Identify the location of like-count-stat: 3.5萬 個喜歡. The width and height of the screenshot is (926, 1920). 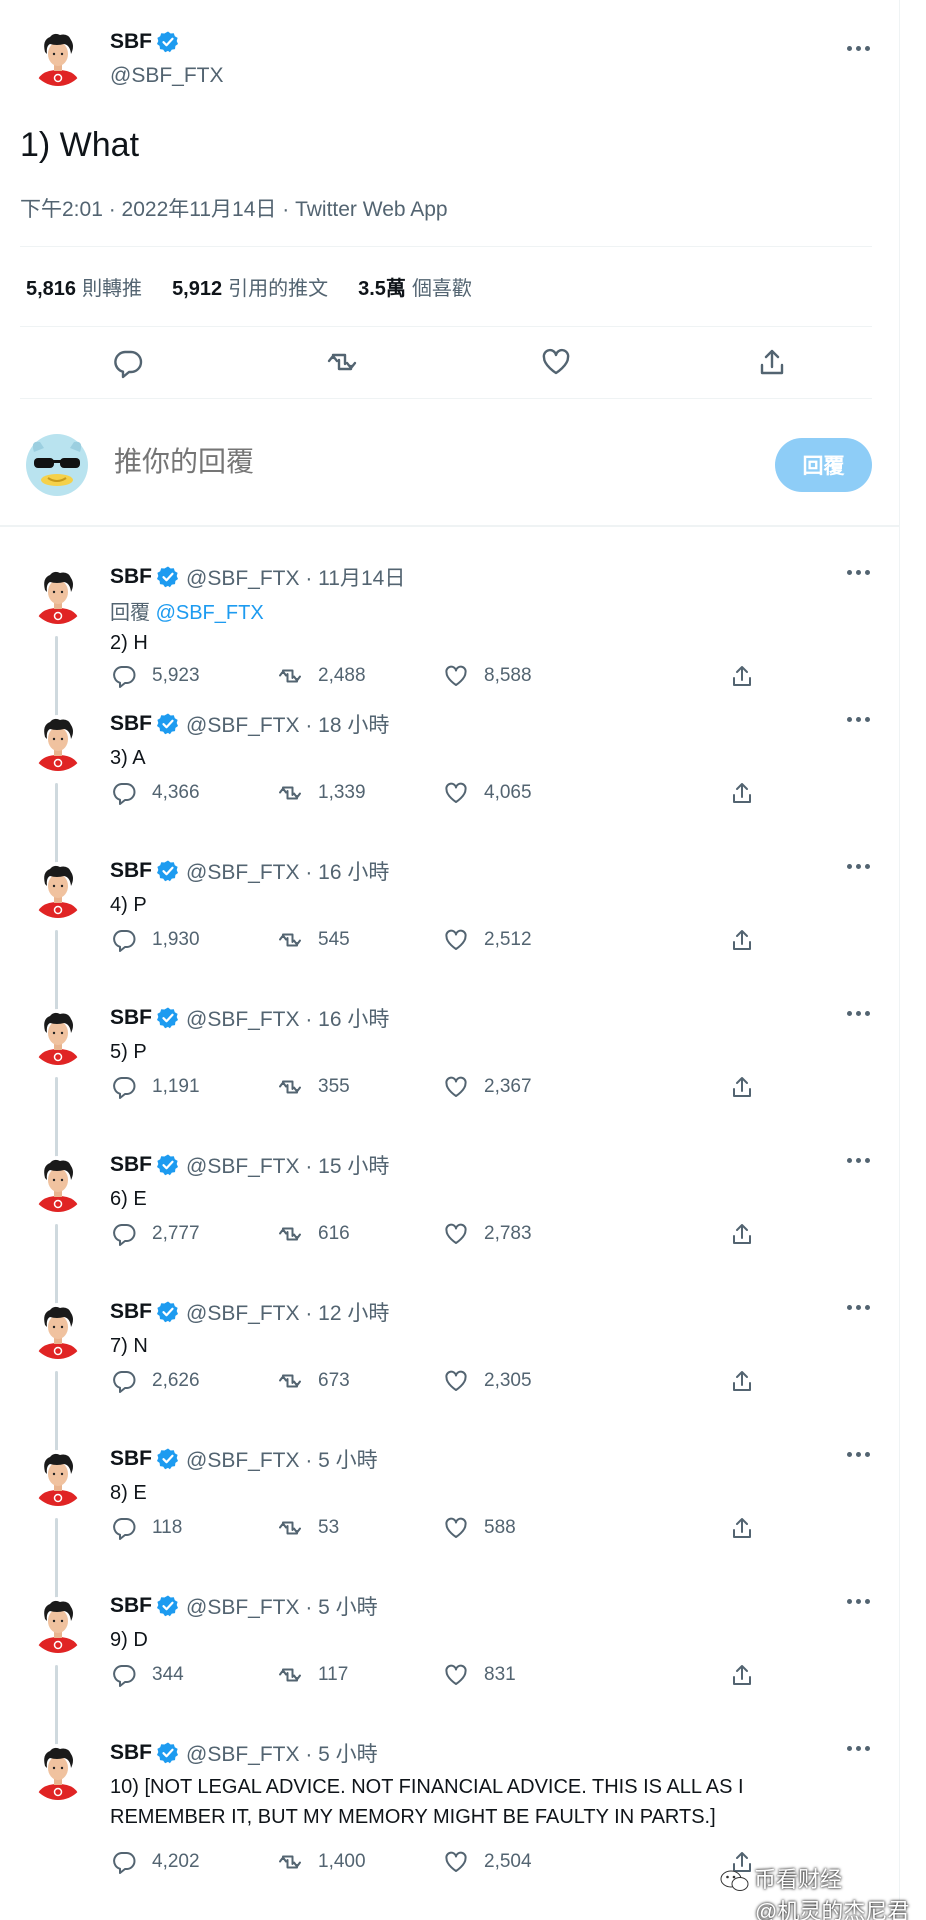
(415, 286).